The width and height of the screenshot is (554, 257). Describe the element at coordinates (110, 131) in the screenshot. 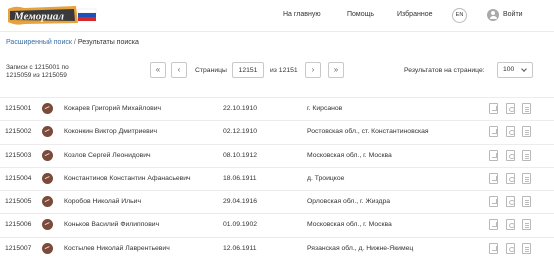

I see `person-name: Коконкин Виктор Дмитриевич` at that location.